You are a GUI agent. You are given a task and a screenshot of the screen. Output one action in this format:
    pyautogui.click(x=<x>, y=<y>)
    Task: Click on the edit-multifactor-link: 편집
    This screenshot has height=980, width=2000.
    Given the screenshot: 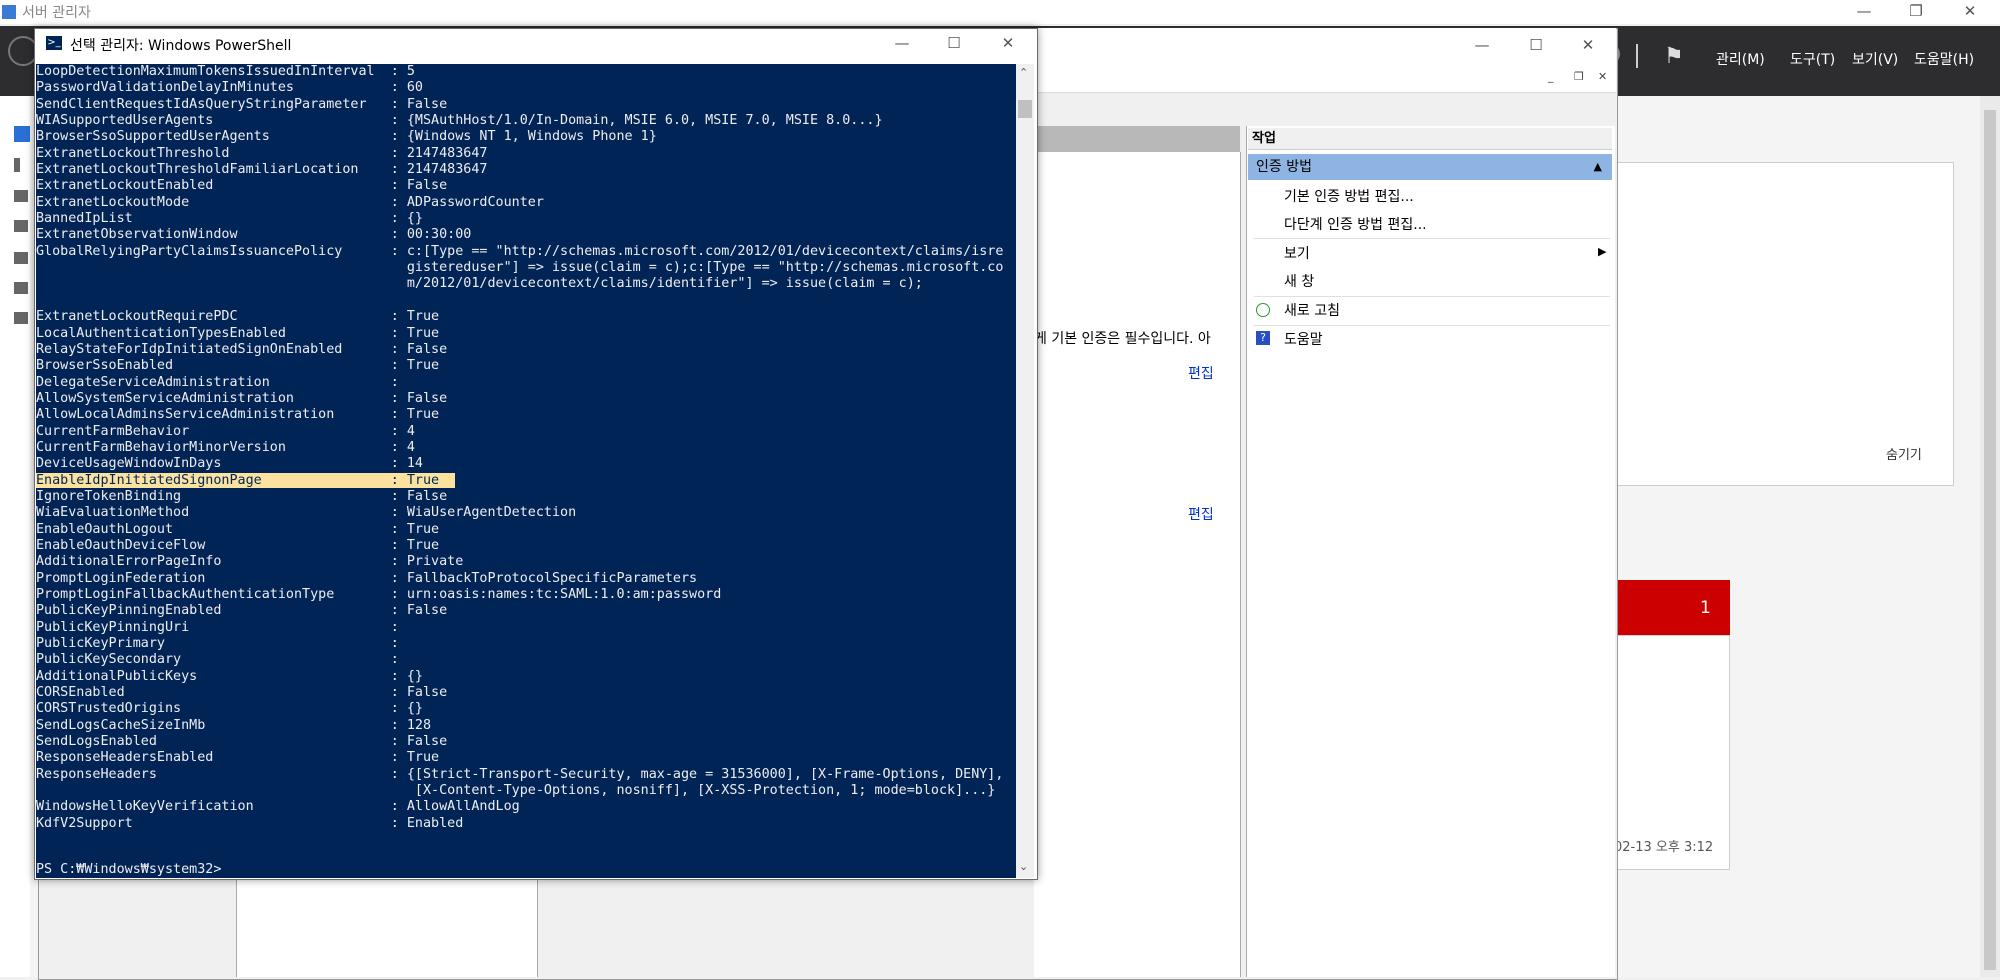 What is the action you would take?
    pyautogui.click(x=1201, y=514)
    